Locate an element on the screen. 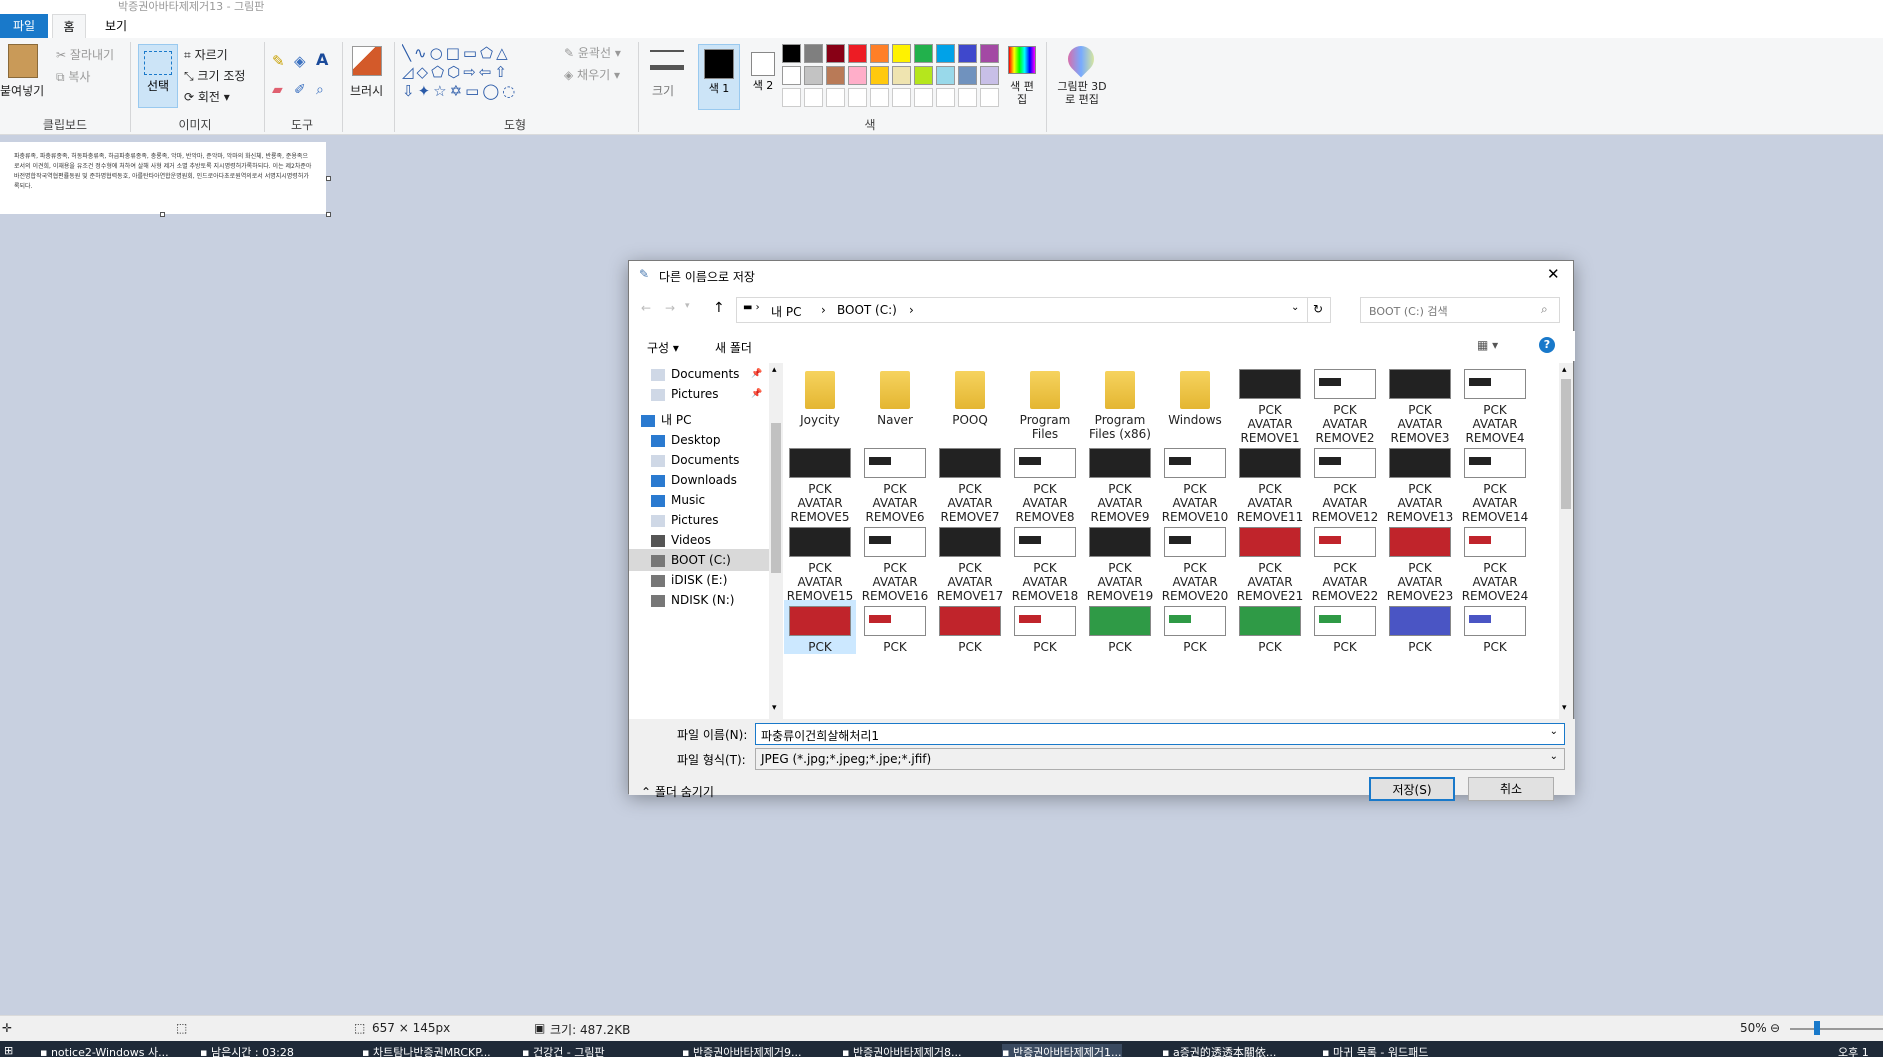  up-icon: ↑ is located at coordinates (719, 308).